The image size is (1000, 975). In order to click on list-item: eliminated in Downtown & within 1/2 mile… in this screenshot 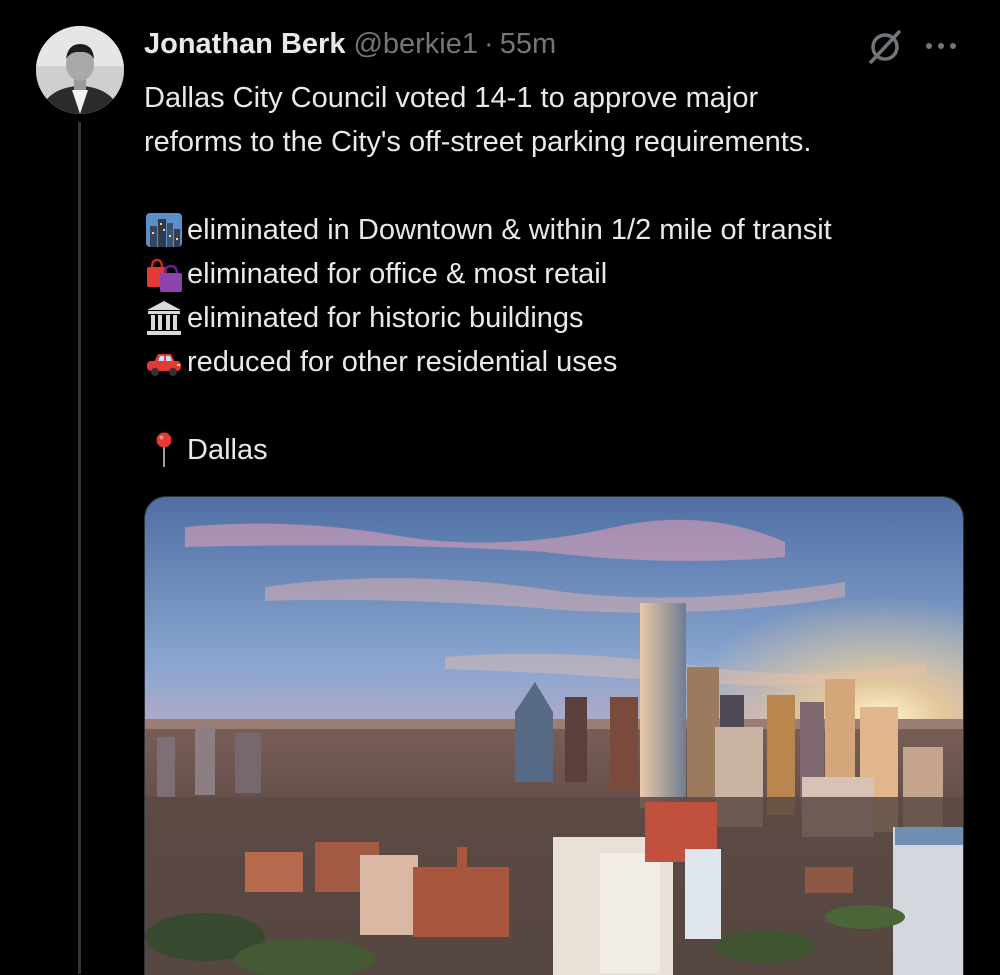, I will do `click(559, 230)`.